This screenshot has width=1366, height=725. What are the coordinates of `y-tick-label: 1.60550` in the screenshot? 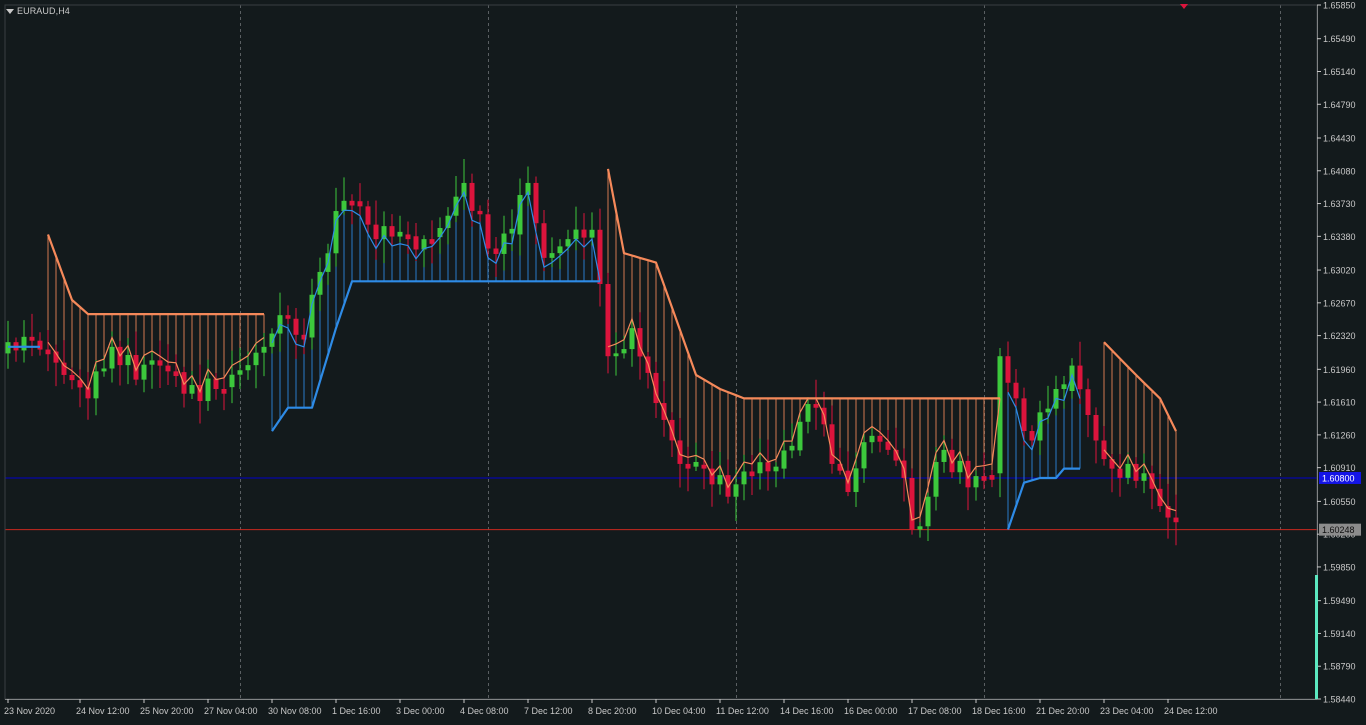 It's located at (1339, 502).